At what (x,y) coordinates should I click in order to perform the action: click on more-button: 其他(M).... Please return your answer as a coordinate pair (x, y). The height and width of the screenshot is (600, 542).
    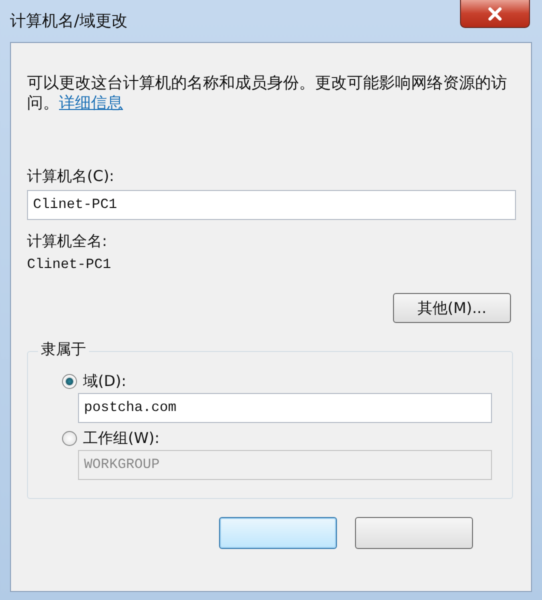
    Looking at the image, I should click on (452, 308).